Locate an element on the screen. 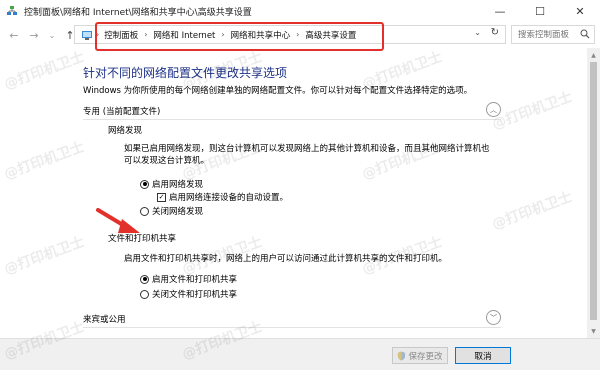 Image resolution: width=600 pixels, height=370 pixels. vertical-scrollbar: ▲ ▼ is located at coordinates (593, 193).